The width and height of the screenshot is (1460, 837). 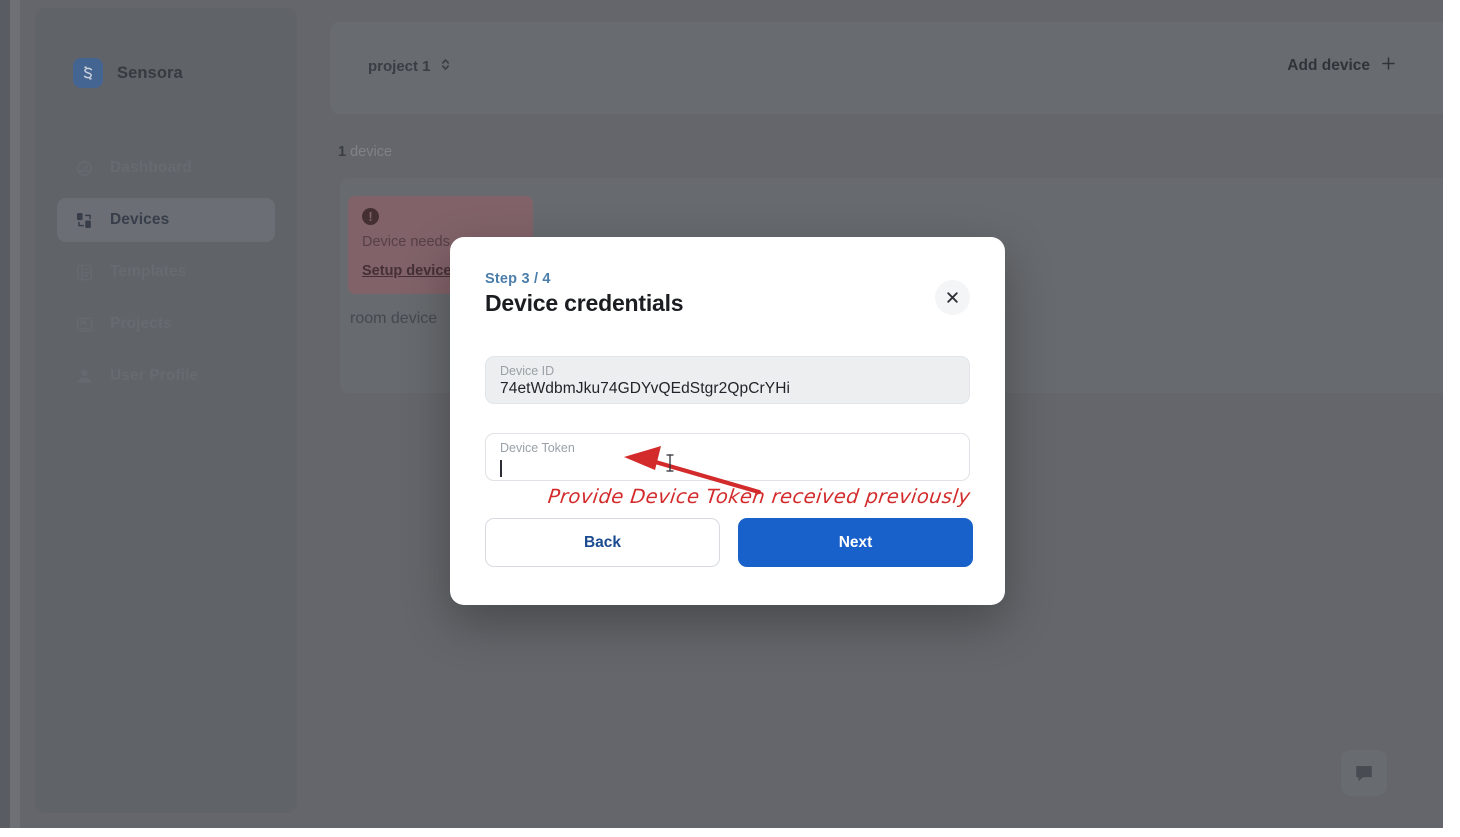 What do you see at coordinates (1451, 414) in the screenshot?
I see `page-scrollbar-gutter` at bounding box center [1451, 414].